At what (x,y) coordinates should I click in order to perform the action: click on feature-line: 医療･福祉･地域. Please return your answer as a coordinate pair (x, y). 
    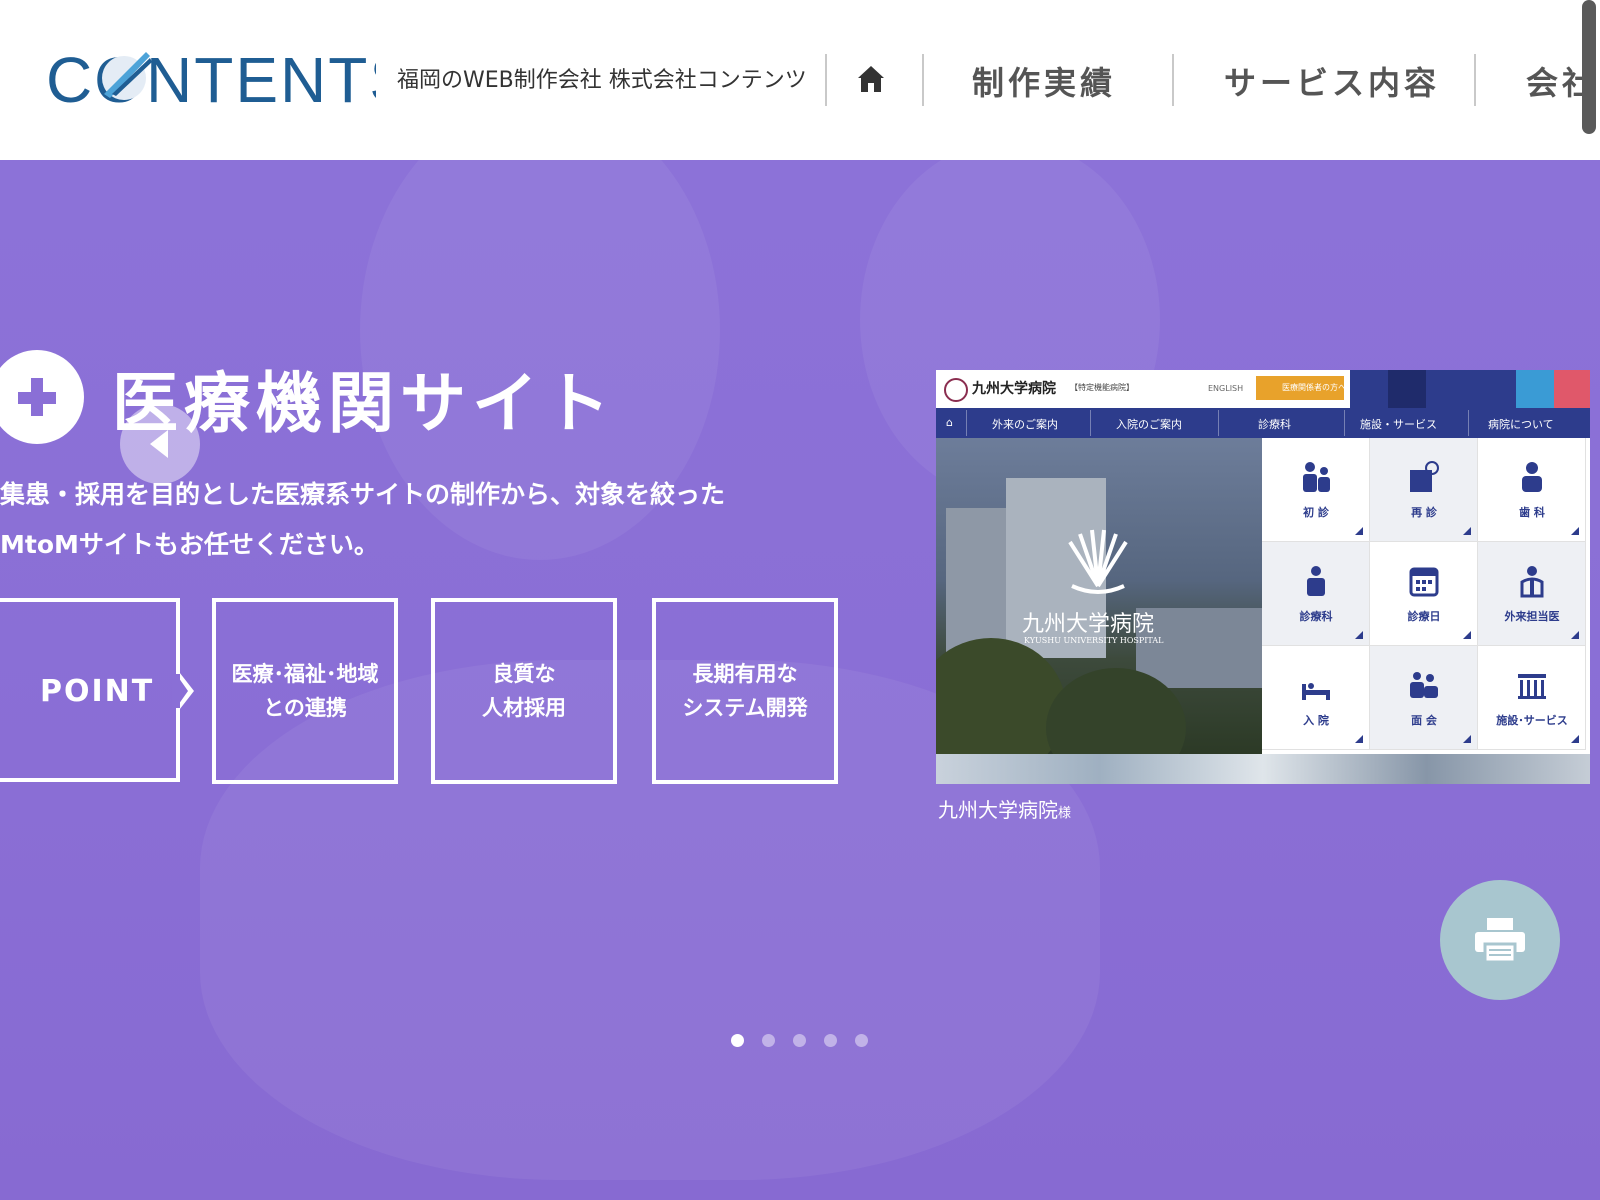
    Looking at the image, I should click on (305, 674).